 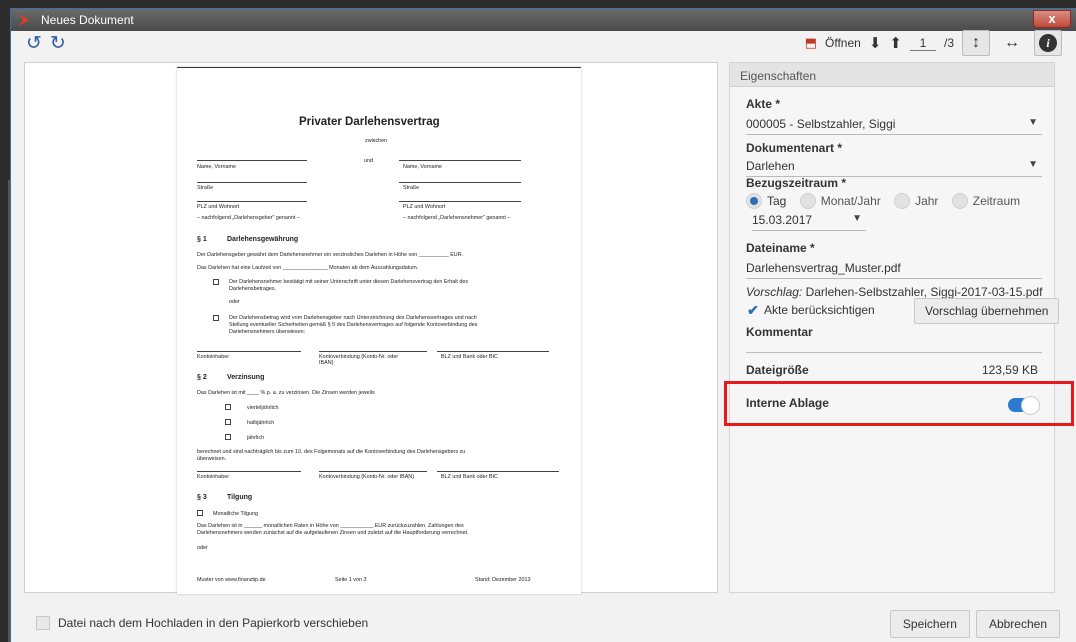 I want to click on pdf-icon: ⬒, so click(x=811, y=42).